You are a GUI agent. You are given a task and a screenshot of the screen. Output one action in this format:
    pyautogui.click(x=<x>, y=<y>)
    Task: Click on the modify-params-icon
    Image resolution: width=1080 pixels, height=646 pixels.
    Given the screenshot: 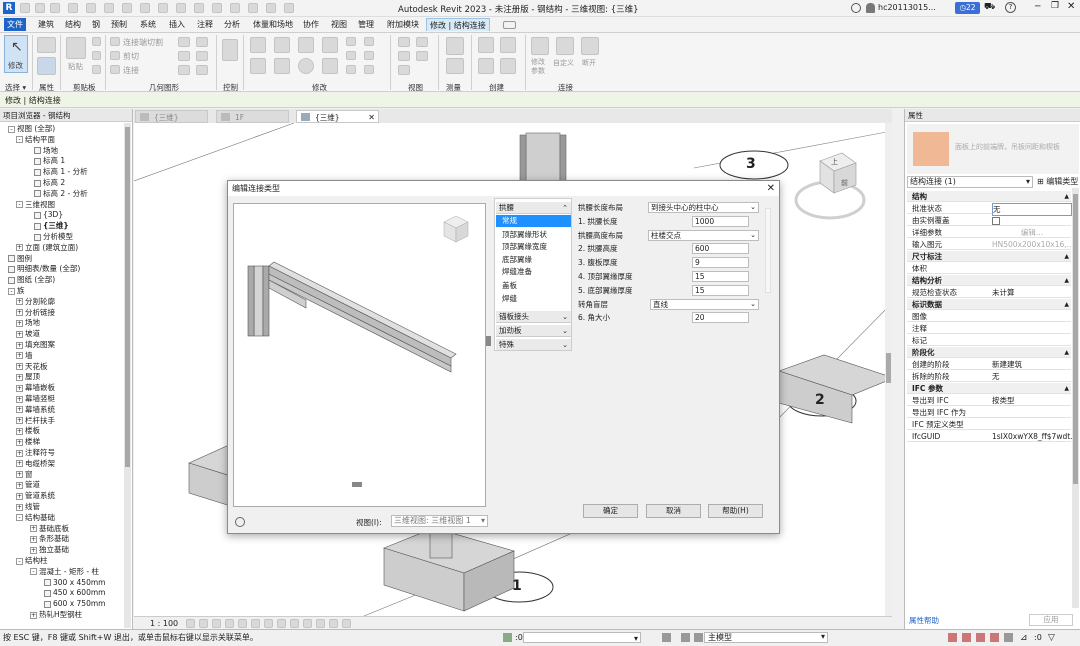 What is the action you would take?
    pyautogui.click(x=540, y=46)
    